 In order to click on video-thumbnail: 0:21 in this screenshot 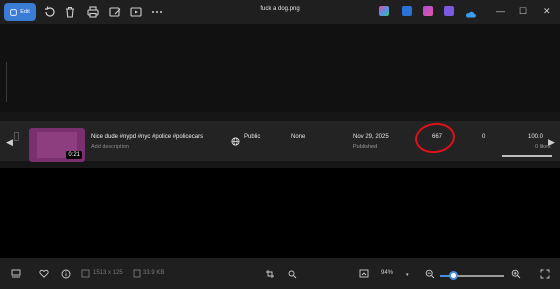, I will do `click(57, 145)`.